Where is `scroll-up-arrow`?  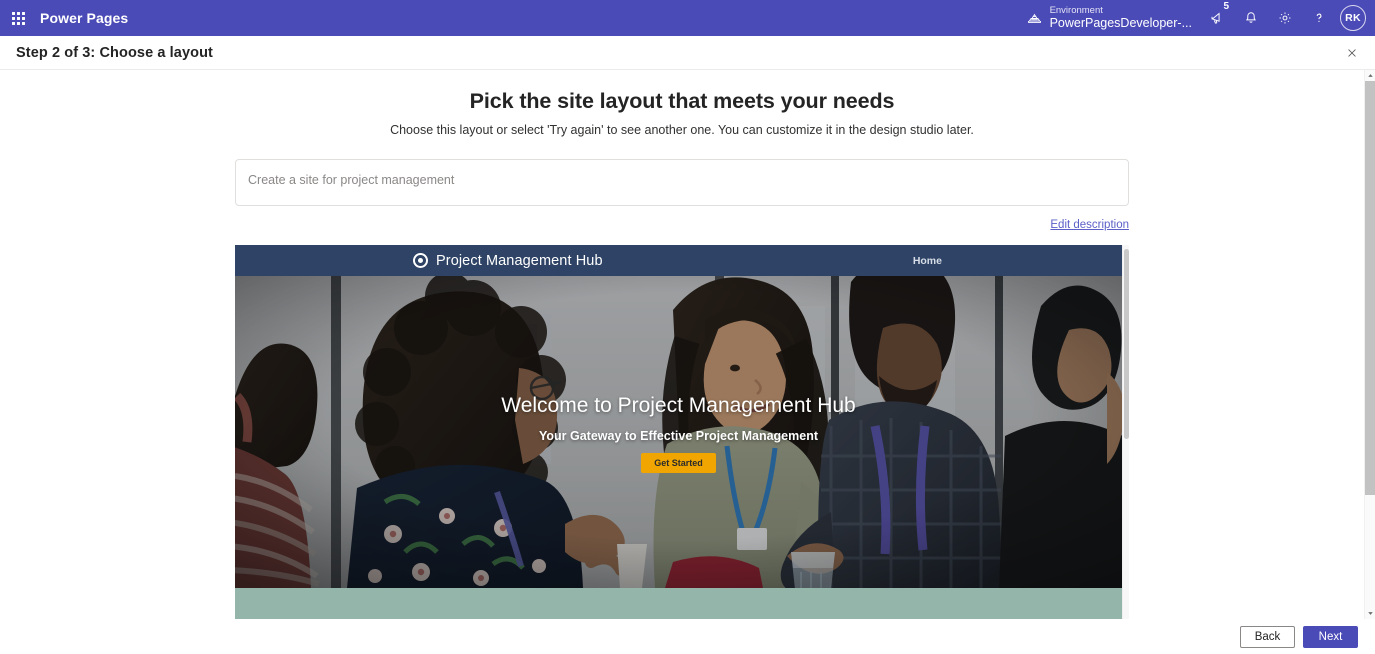 scroll-up-arrow is located at coordinates (1370, 75).